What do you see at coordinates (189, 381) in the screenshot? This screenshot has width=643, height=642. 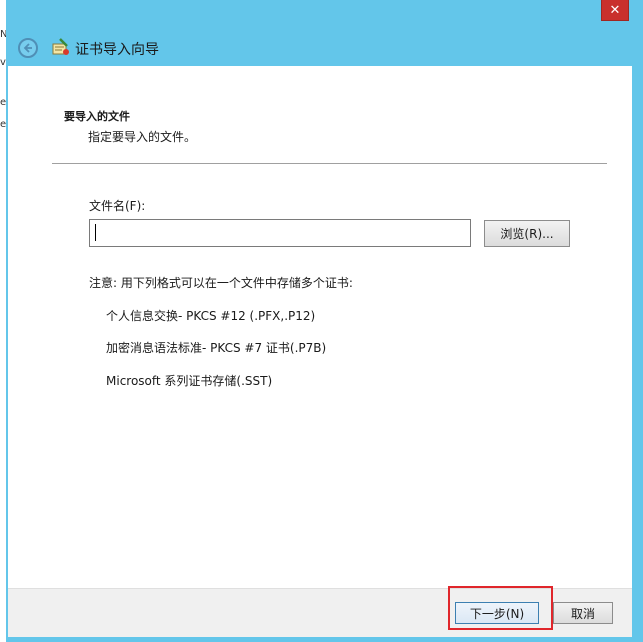 I see `format-item-sst: Microsoft 系列证书存储(.SST)` at bounding box center [189, 381].